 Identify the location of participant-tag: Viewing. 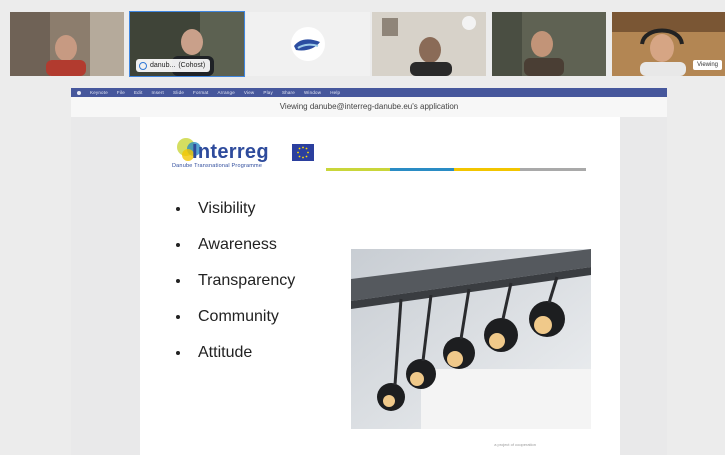
(707, 65).